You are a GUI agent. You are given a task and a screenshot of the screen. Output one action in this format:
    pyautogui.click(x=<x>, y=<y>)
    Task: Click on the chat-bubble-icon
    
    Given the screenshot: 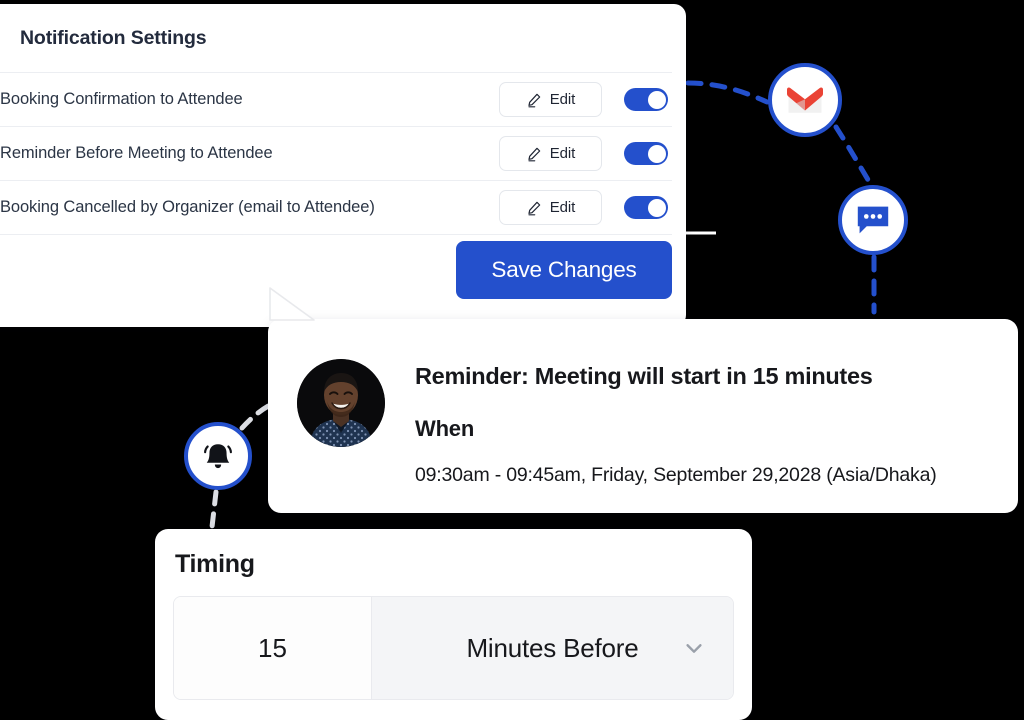 What is the action you would take?
    pyautogui.click(x=873, y=220)
    